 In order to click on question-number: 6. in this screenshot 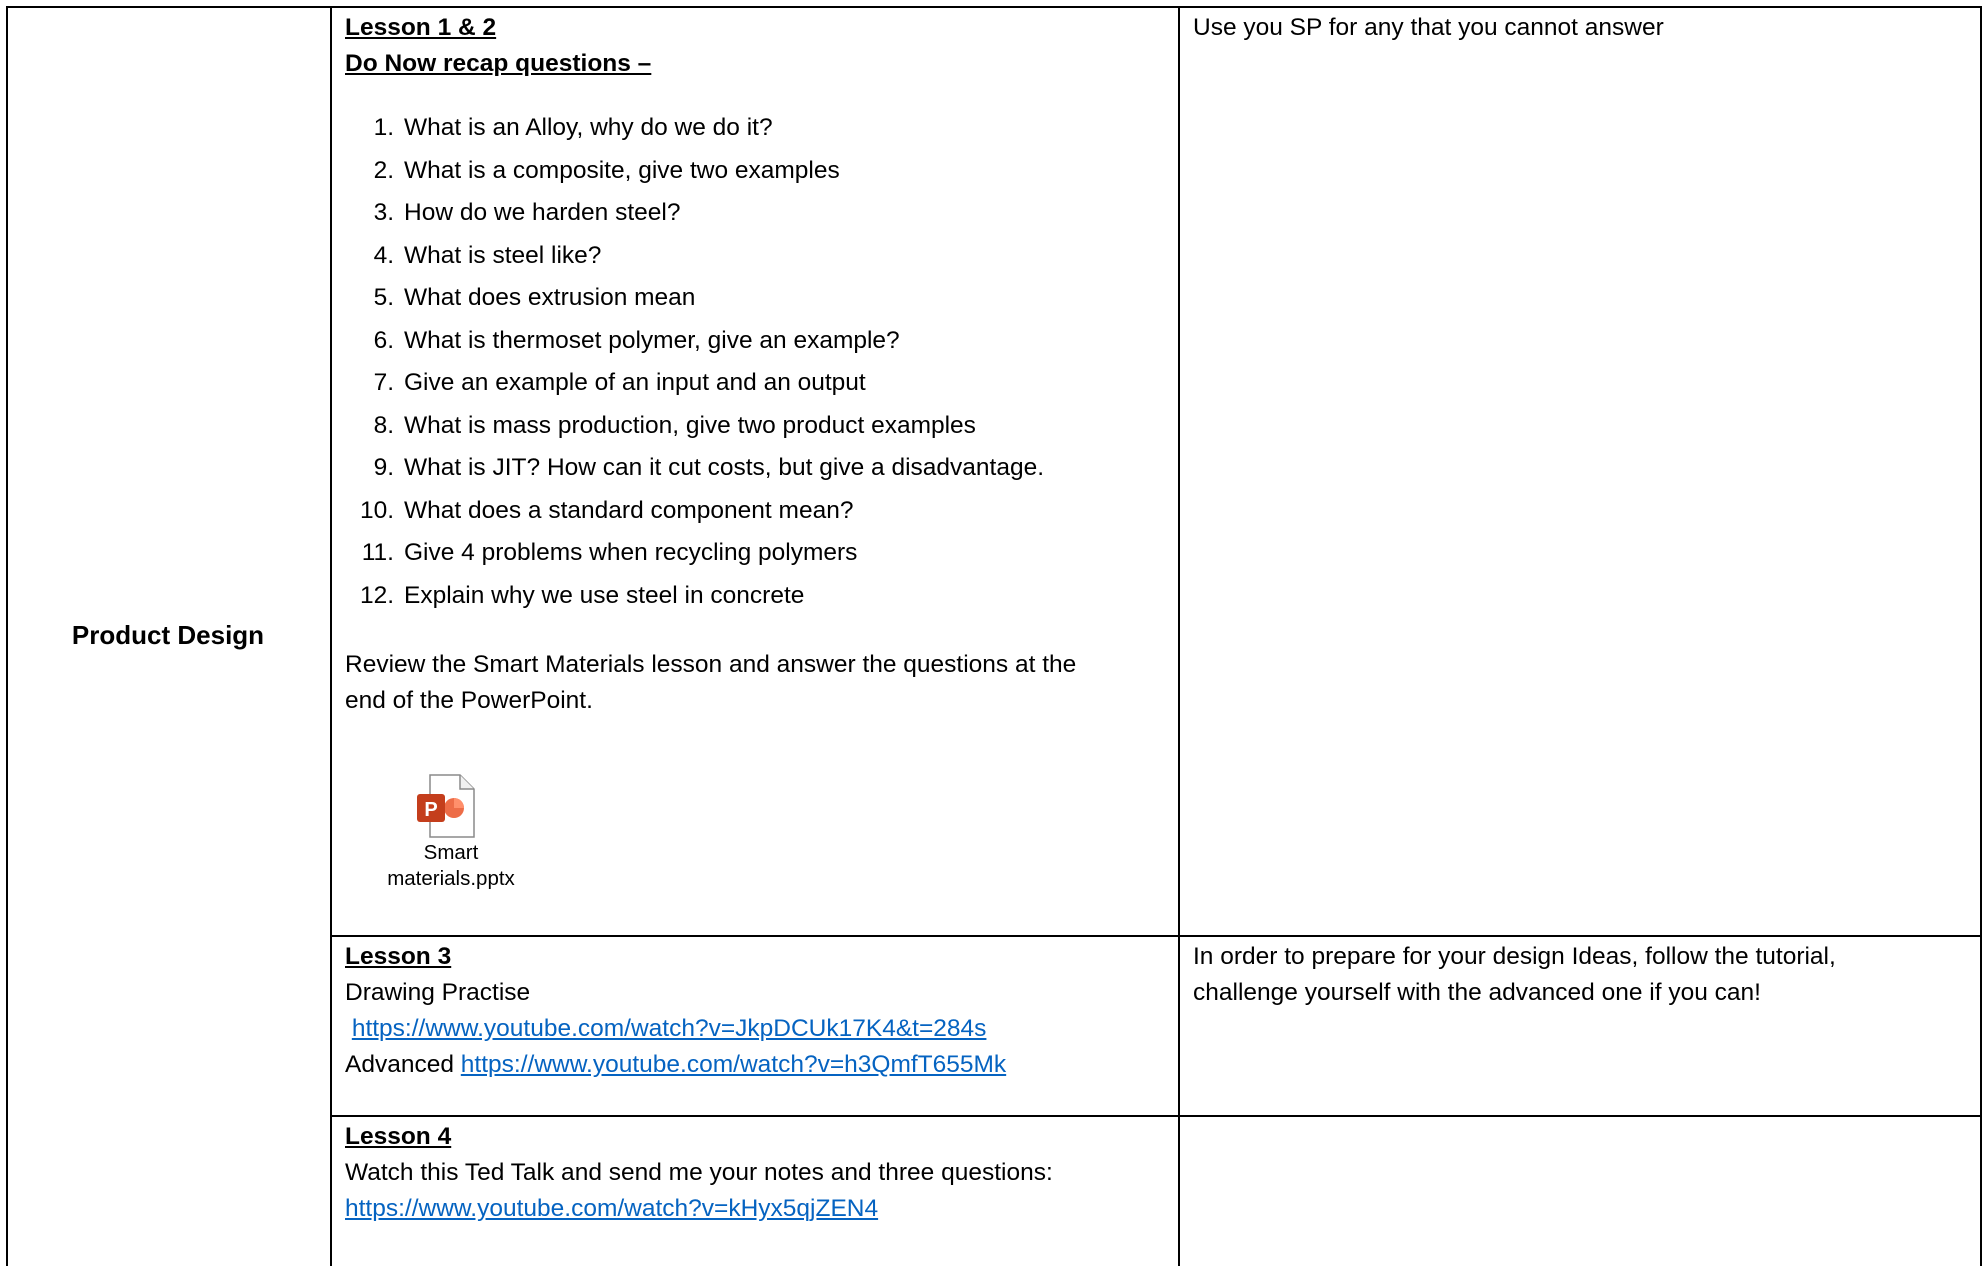, I will do `click(383, 340)`.